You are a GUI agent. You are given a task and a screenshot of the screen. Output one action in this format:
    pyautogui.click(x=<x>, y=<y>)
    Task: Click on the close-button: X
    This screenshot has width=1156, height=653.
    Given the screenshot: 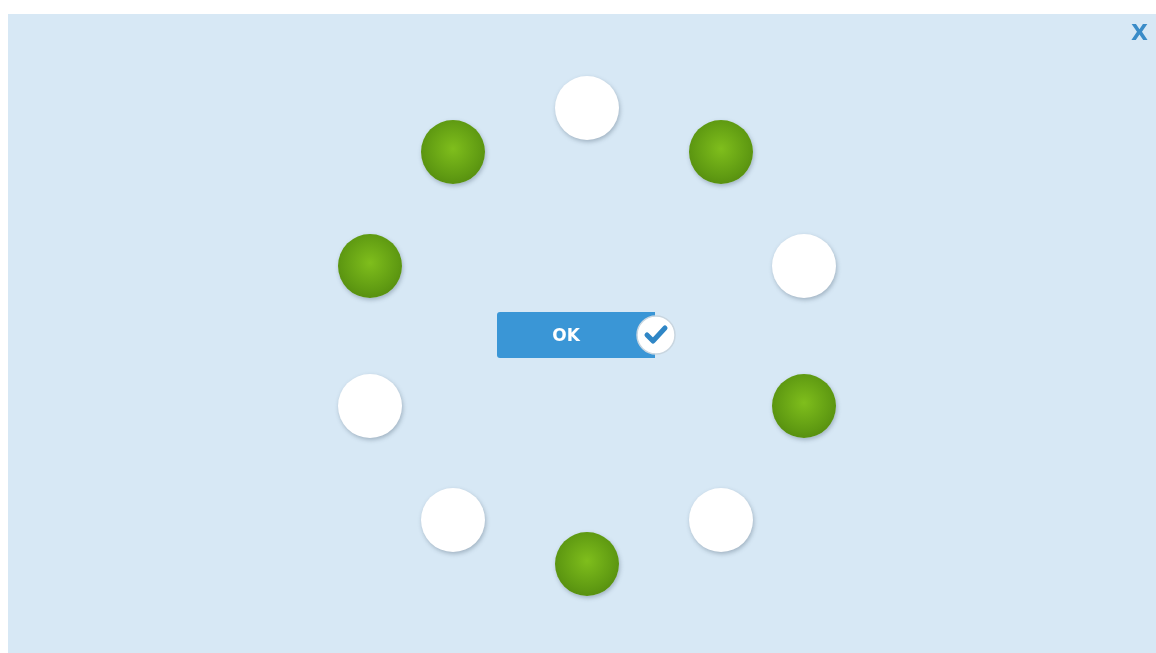 What is the action you would take?
    pyautogui.click(x=1139, y=33)
    